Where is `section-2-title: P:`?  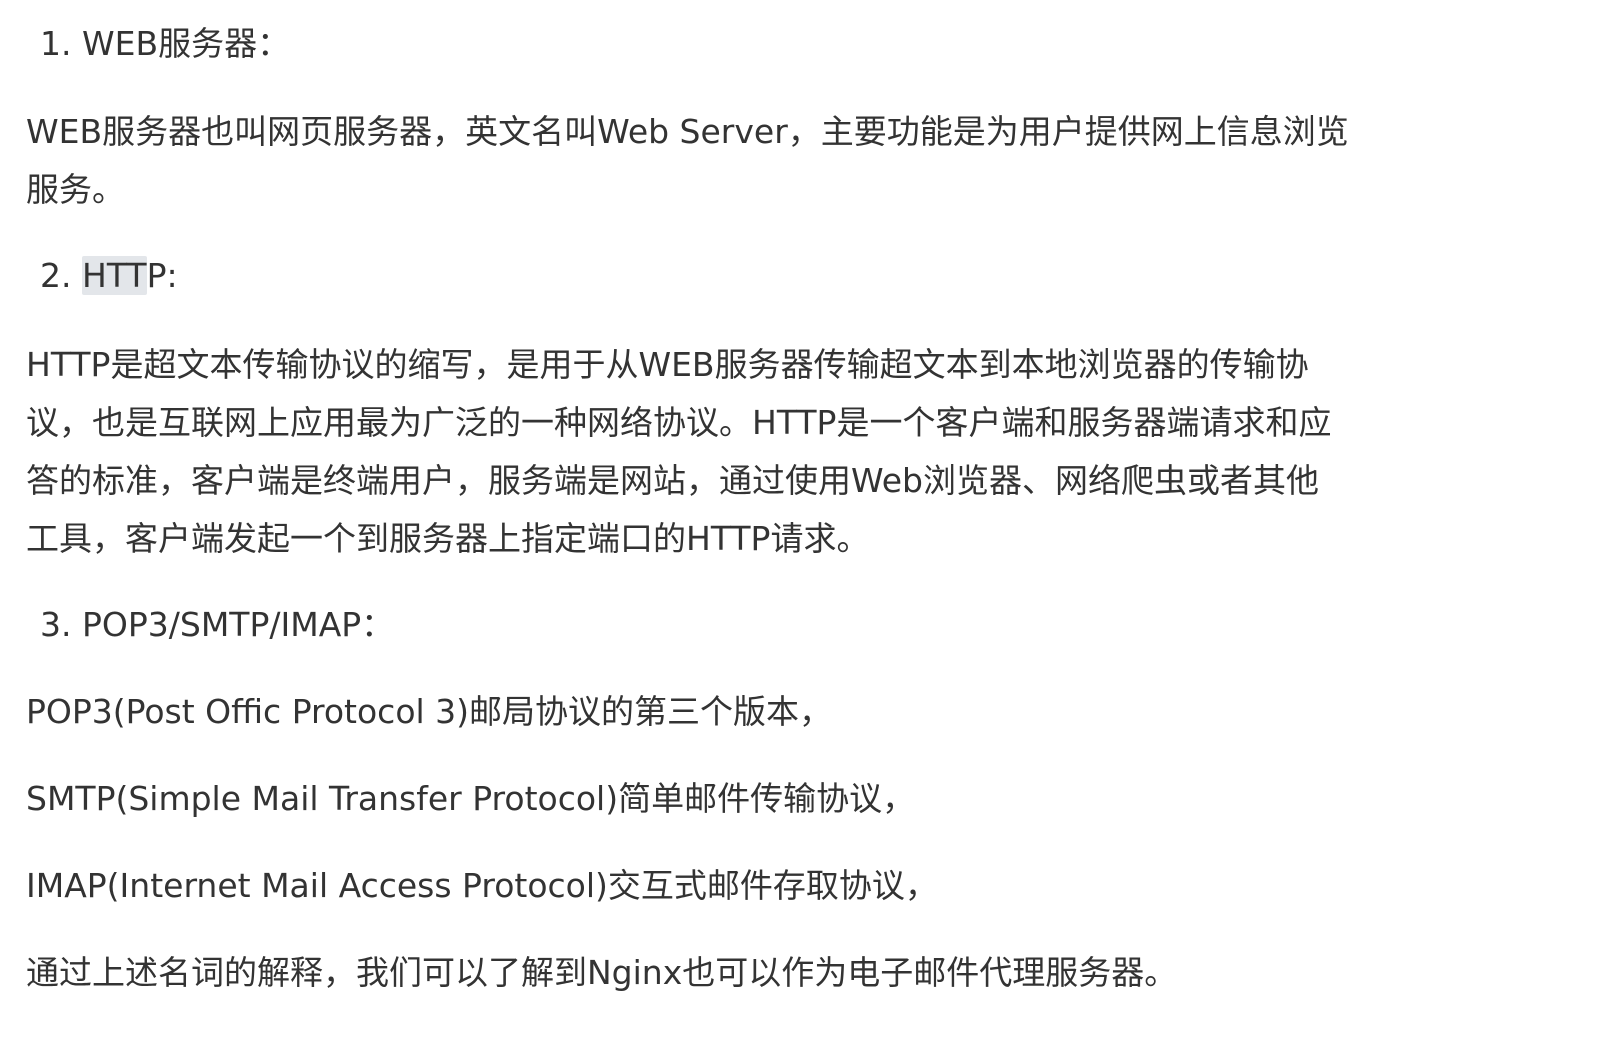 section-2-title: P: is located at coordinates (162, 275).